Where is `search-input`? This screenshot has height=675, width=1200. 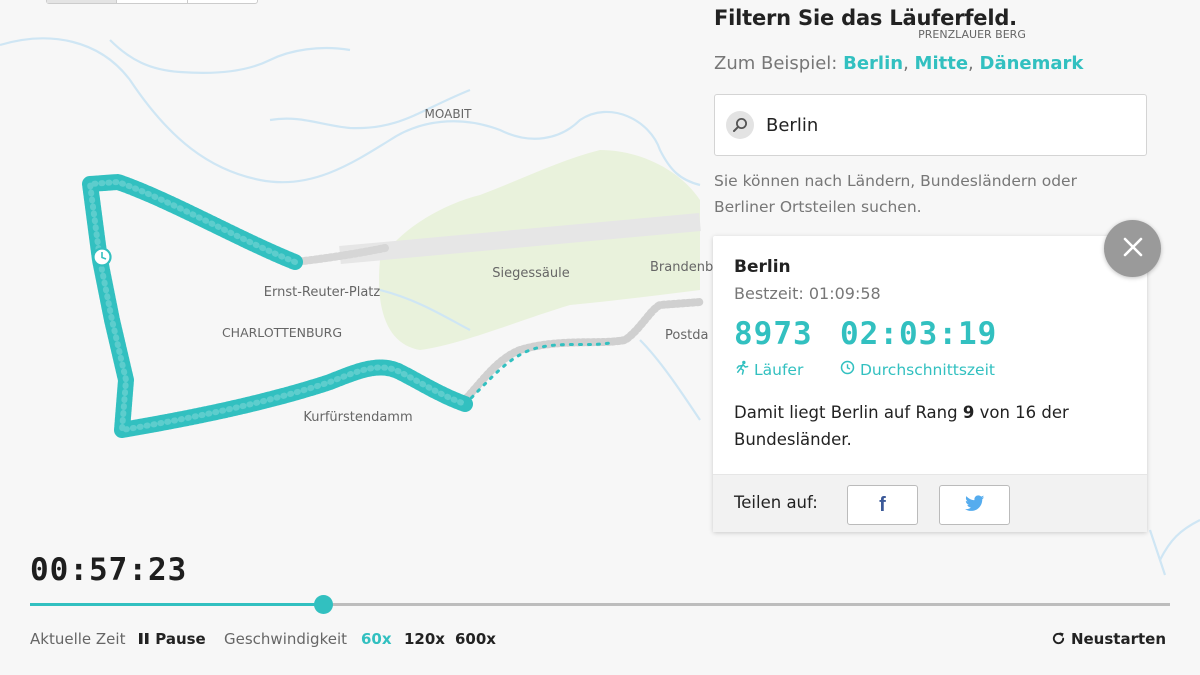 search-input is located at coordinates (946, 125).